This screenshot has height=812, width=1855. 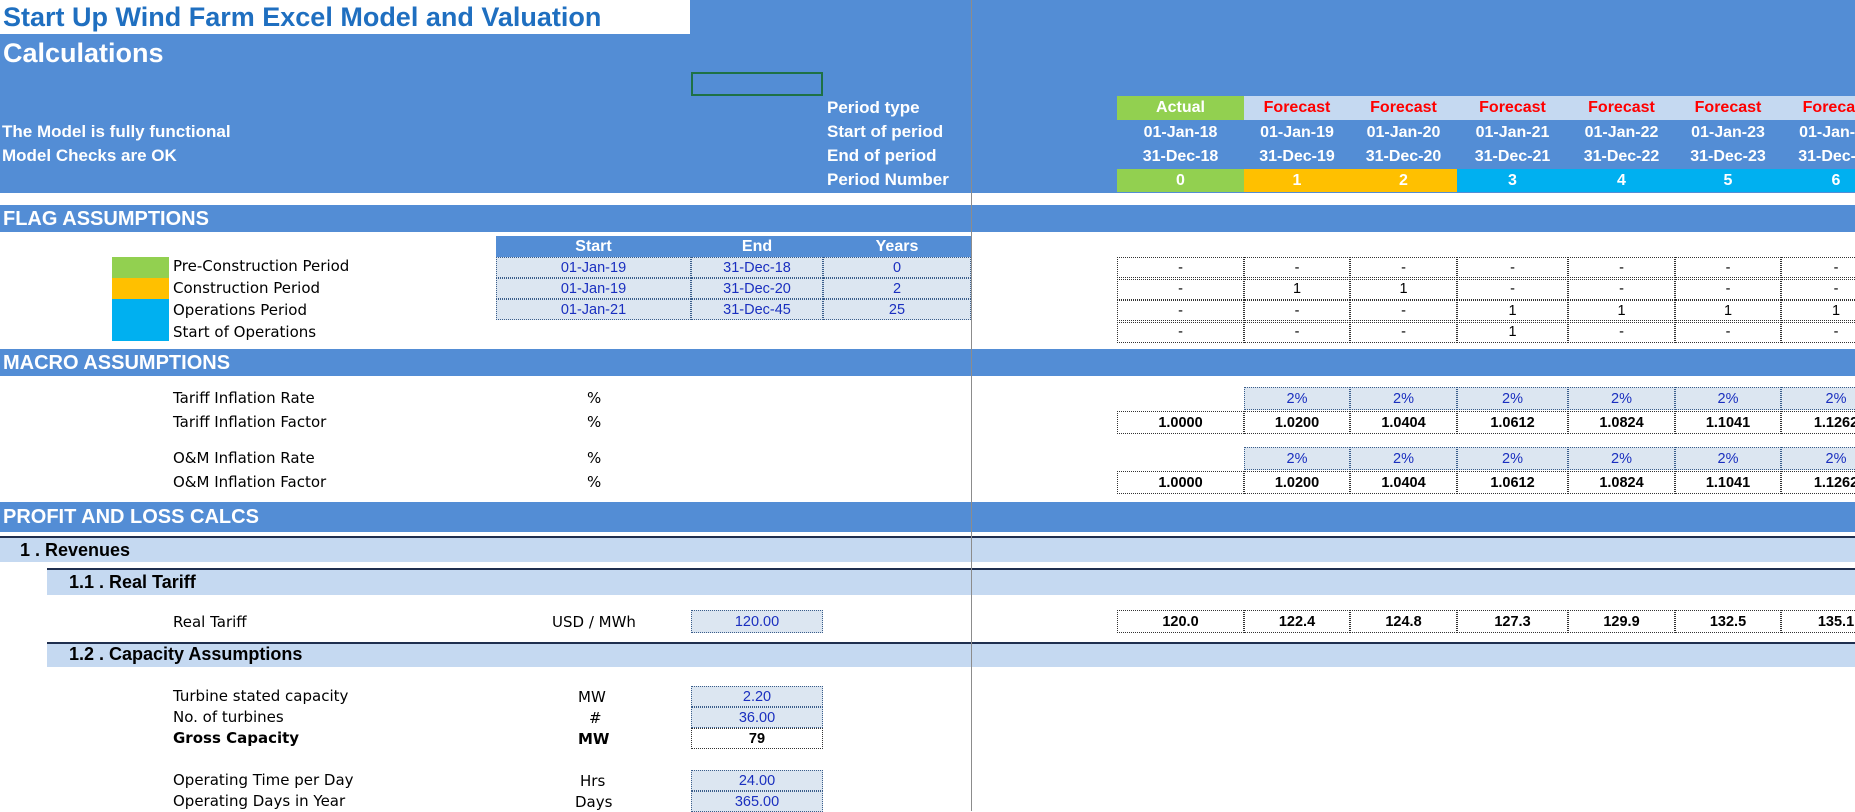 What do you see at coordinates (927, 218) in the screenshot?
I see `section-flag-assumptions: FLAG ASSUMPTIONS` at bounding box center [927, 218].